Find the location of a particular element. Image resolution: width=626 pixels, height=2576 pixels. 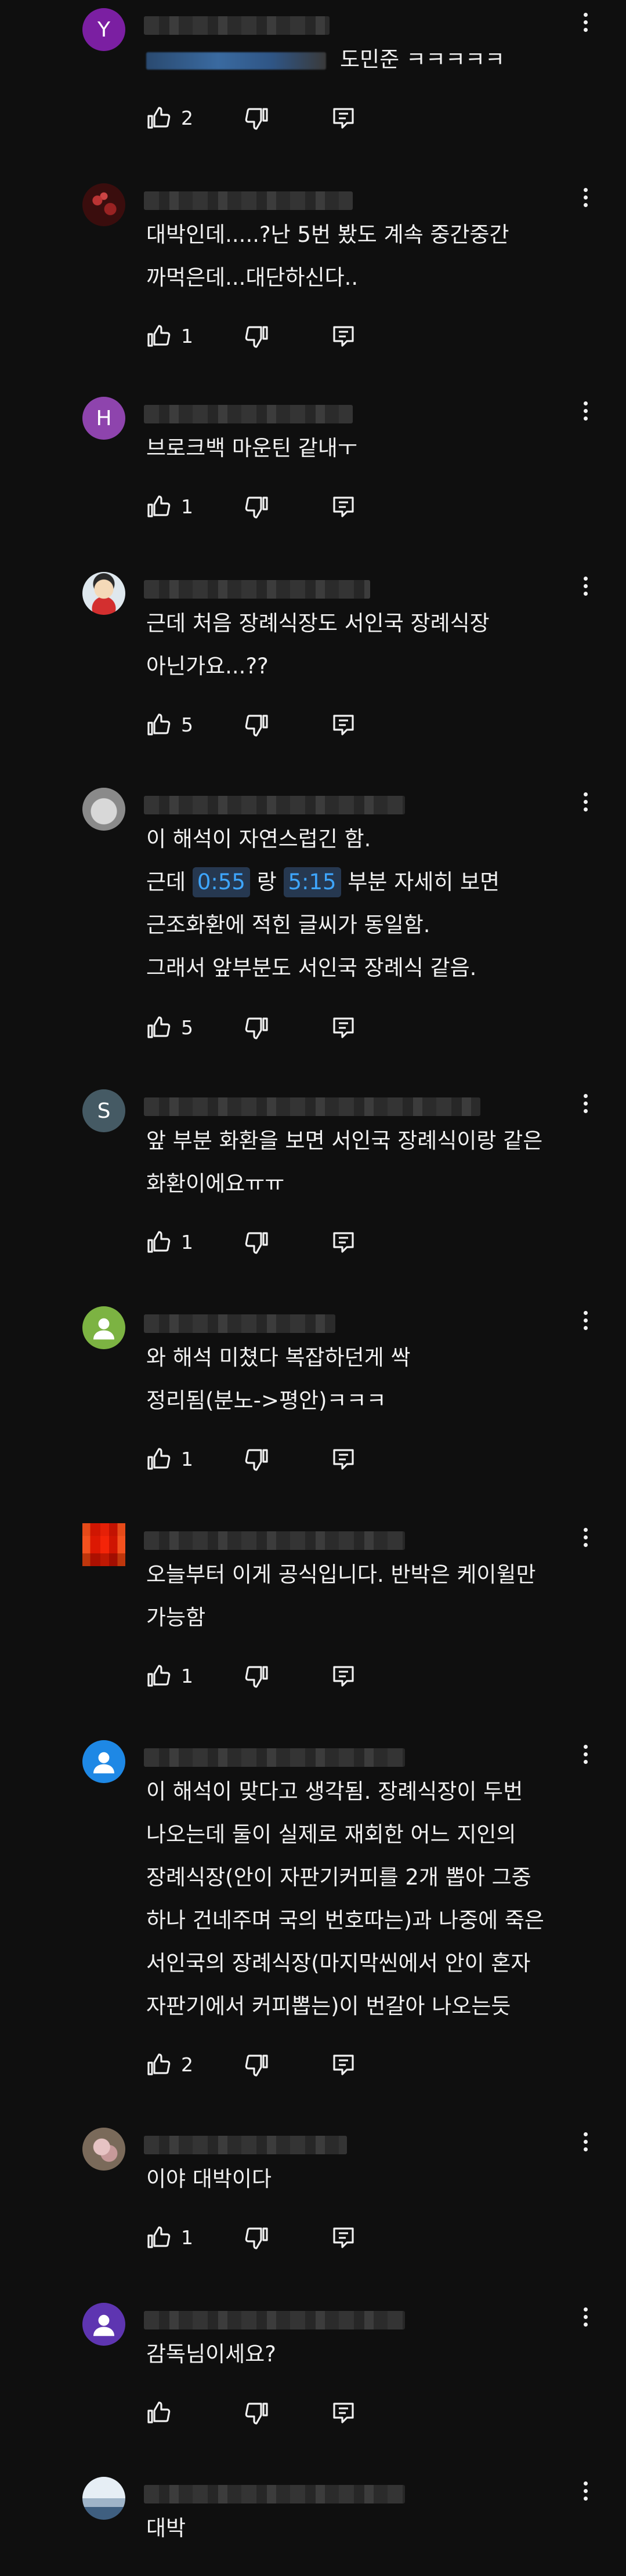

timestamp-link: 0:55 is located at coordinates (221, 882).